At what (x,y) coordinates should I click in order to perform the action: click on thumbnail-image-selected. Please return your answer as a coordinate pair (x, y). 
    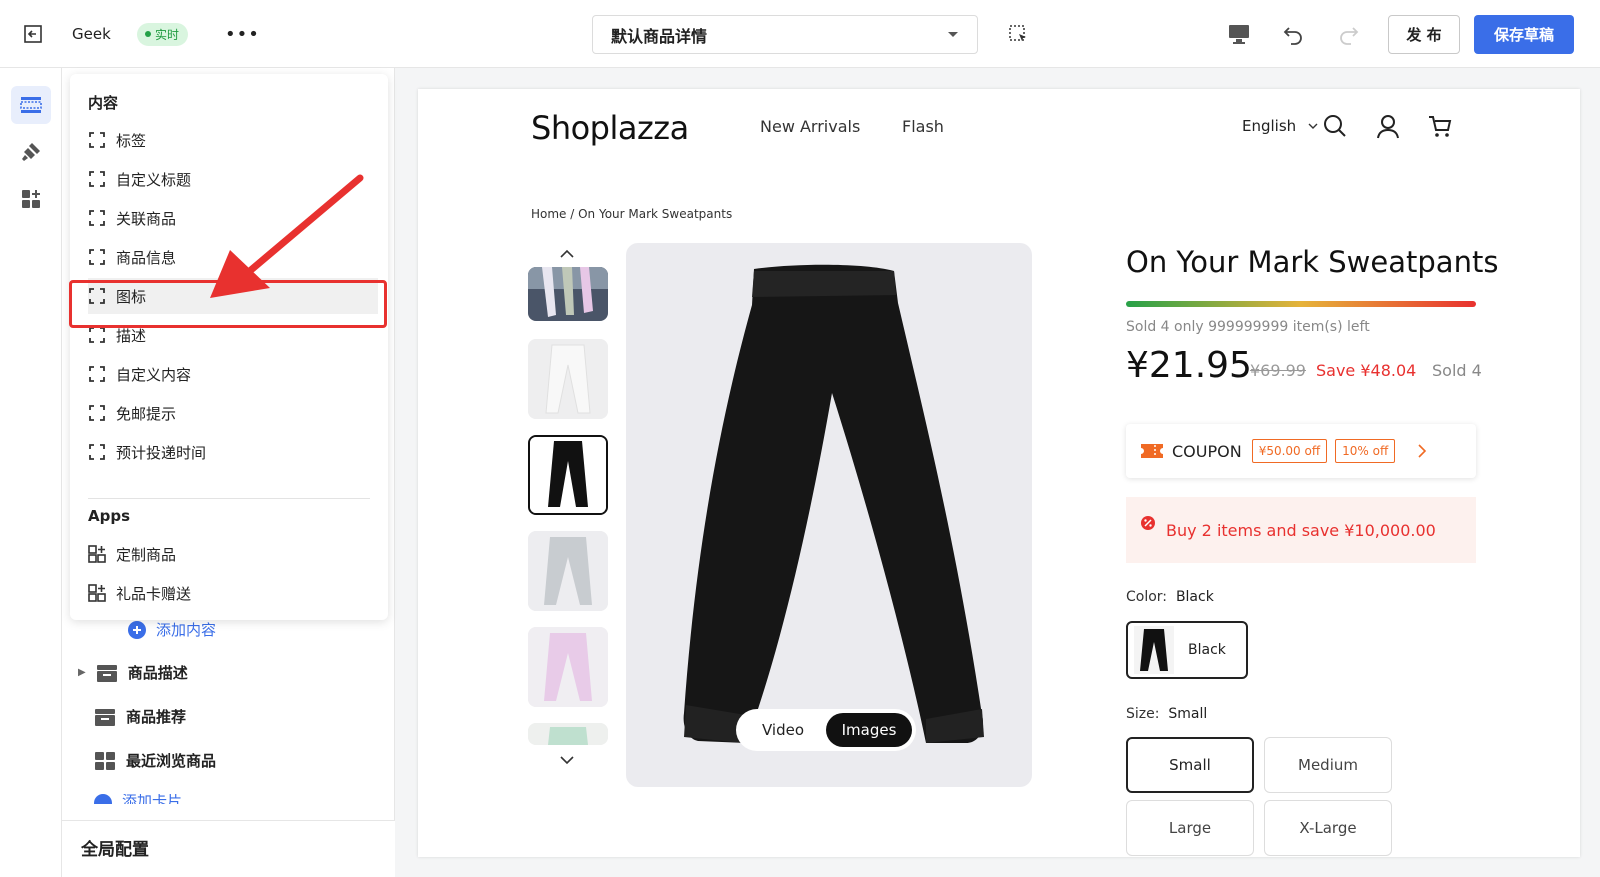
    Looking at the image, I should click on (568, 475).